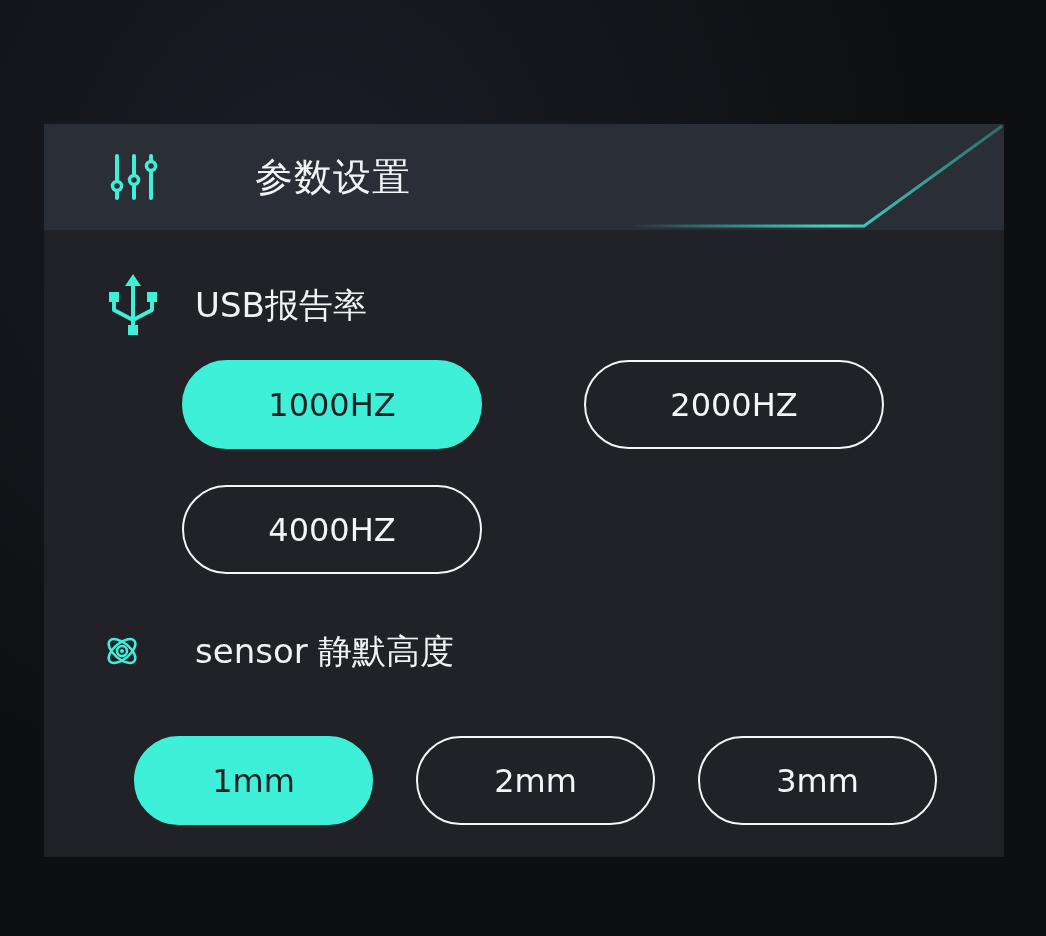 The width and height of the screenshot is (1046, 936). I want to click on option-button: 3mm, so click(817, 780).